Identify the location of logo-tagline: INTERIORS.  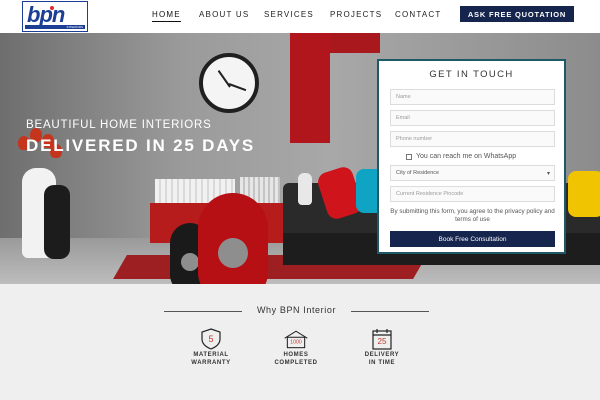
(74, 27).